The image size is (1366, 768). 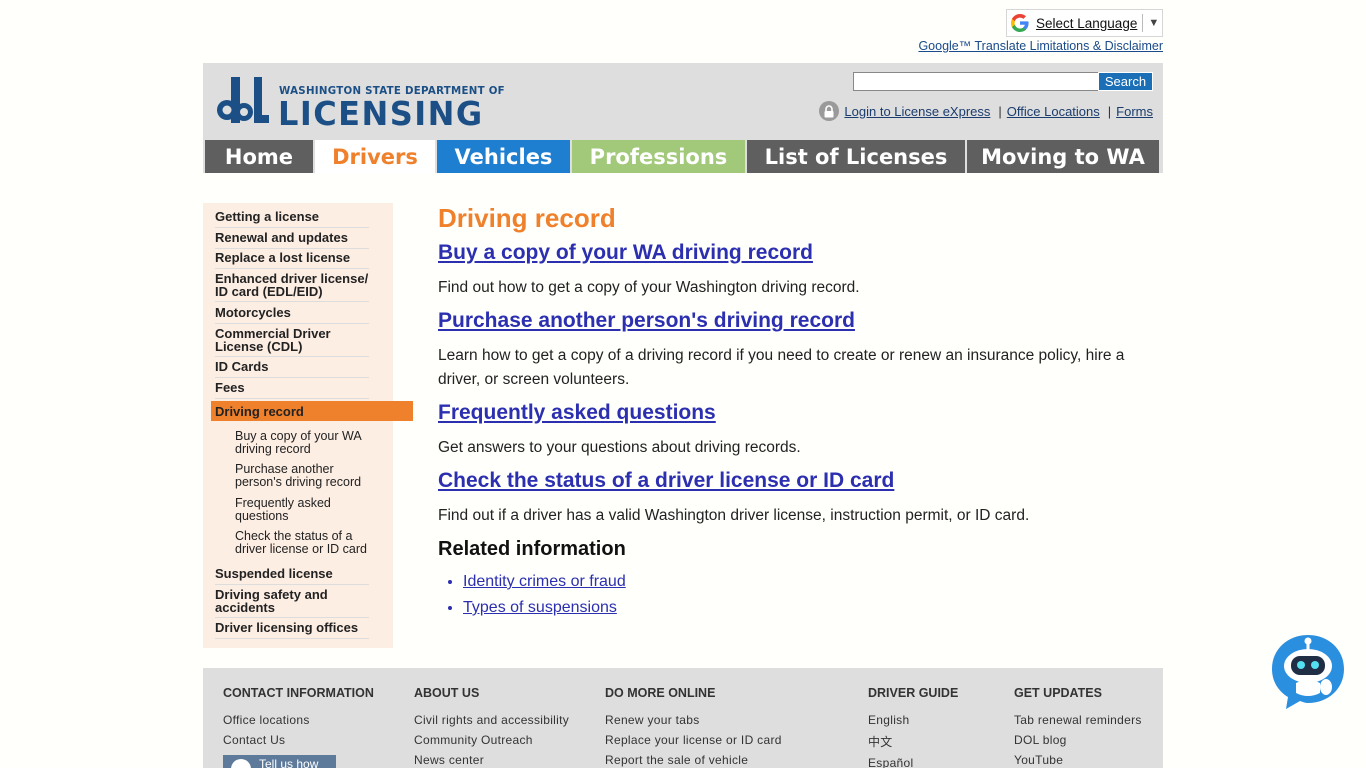 What do you see at coordinates (829, 111) in the screenshot?
I see `lock-icon` at bounding box center [829, 111].